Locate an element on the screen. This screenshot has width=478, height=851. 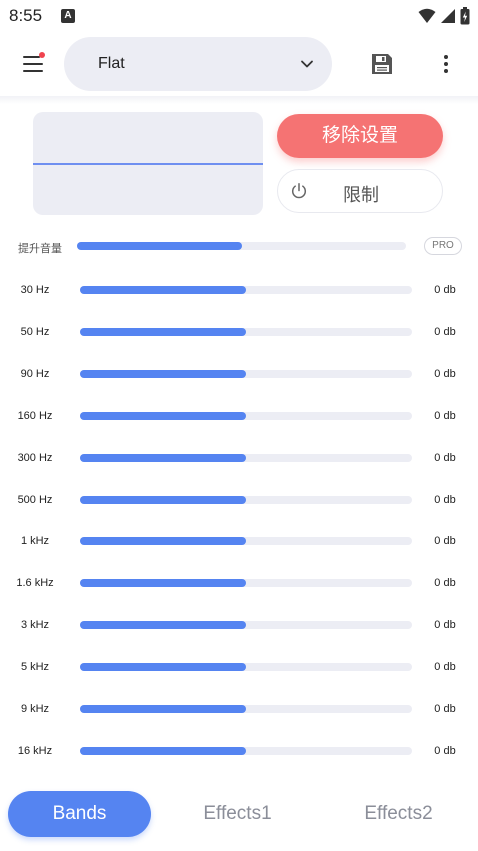
battery-icon is located at coordinates (465, 16).